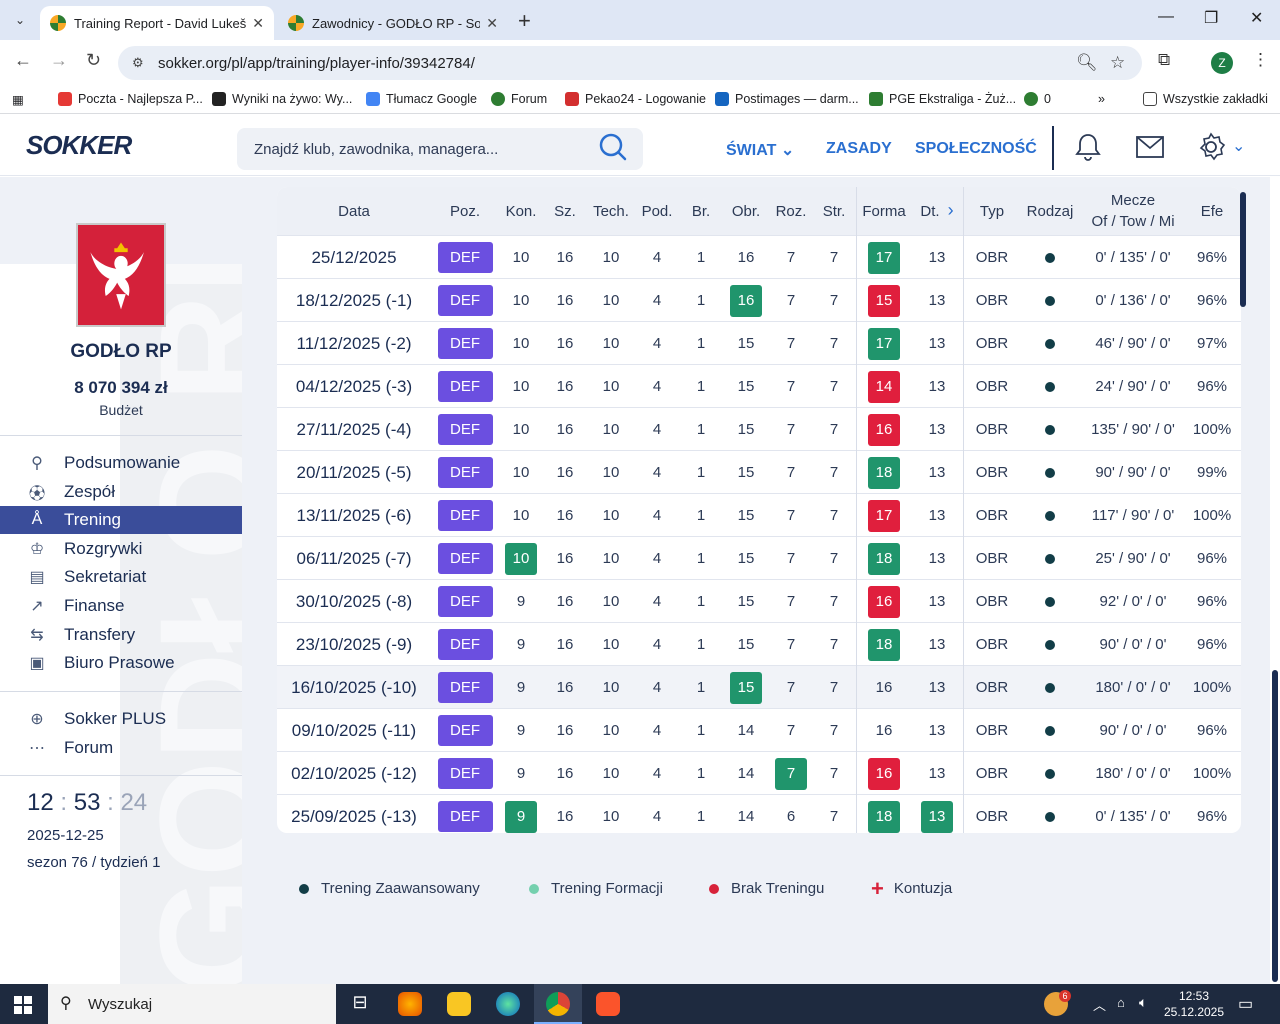 The height and width of the screenshot is (1024, 1280). What do you see at coordinates (992, 211) in the screenshot?
I see `col-type: Typ` at bounding box center [992, 211].